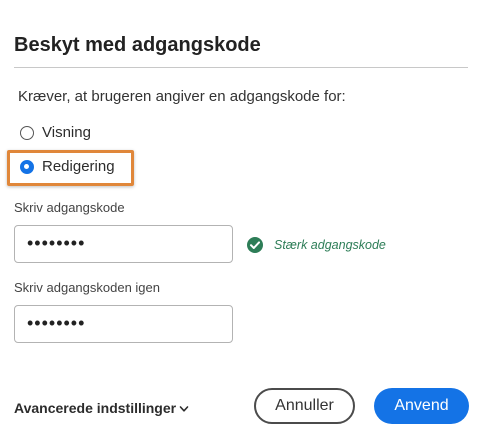 The image size is (480, 443). I want to click on password-strength: Stærk adgangskode, so click(316, 245).